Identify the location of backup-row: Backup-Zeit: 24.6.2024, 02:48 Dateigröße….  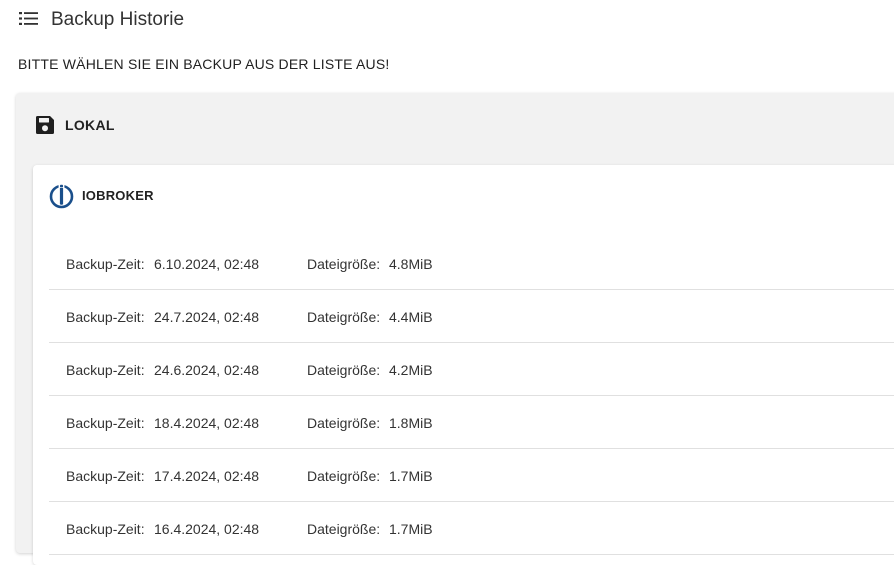
(471, 369).